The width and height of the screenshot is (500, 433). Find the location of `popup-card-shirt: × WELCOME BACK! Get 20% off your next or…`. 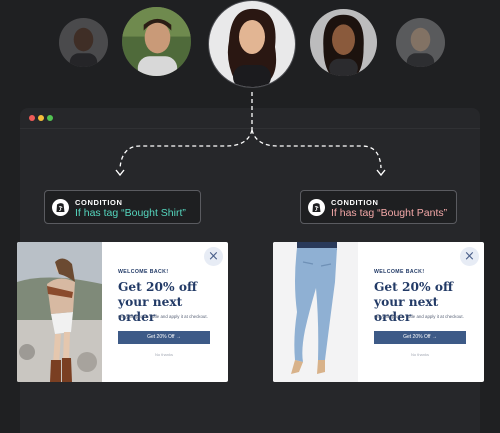

popup-card-shirt: × WELCOME BACK! Get 20% off your next or… is located at coordinates (122, 312).